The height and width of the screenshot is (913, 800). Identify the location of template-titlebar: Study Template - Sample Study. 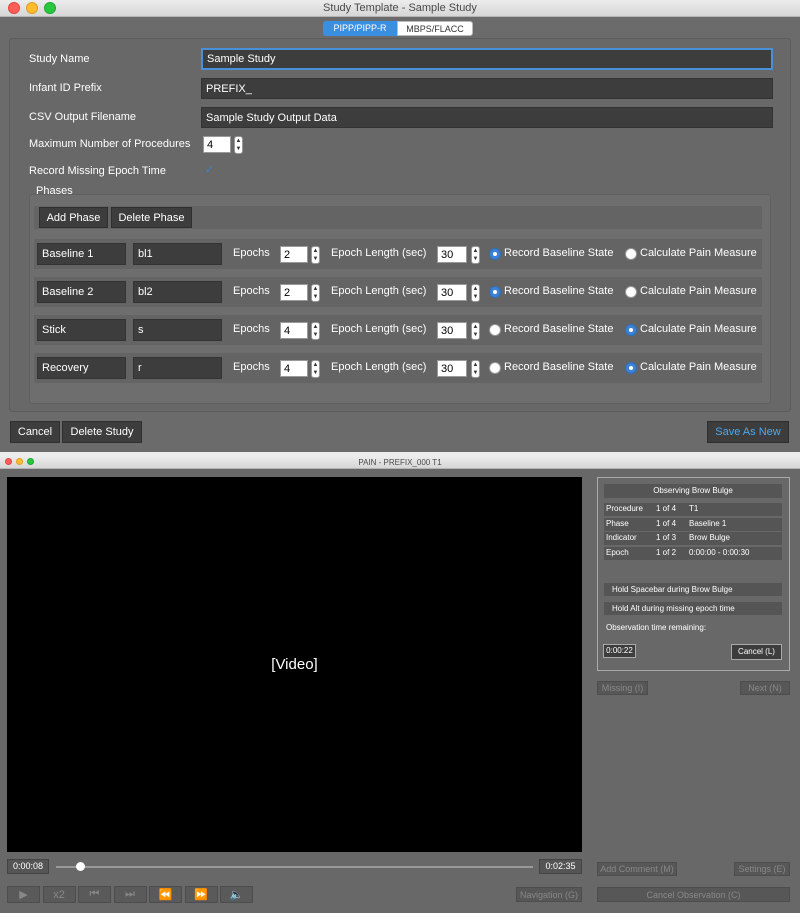
(400, 8).